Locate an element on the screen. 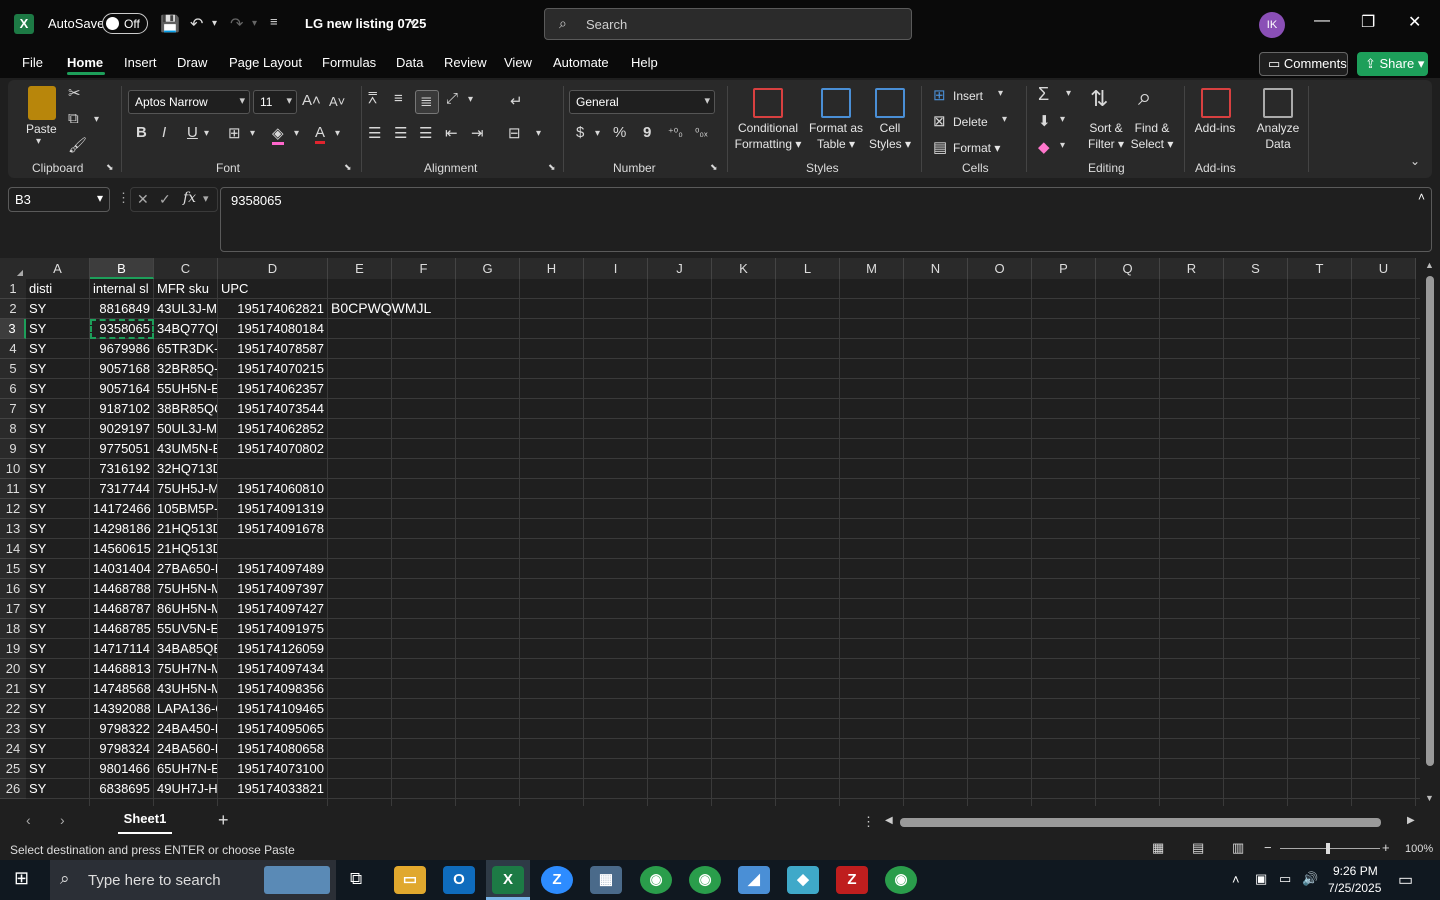 The height and width of the screenshot is (900, 1440). cell-a16: SY is located at coordinates (58, 589).